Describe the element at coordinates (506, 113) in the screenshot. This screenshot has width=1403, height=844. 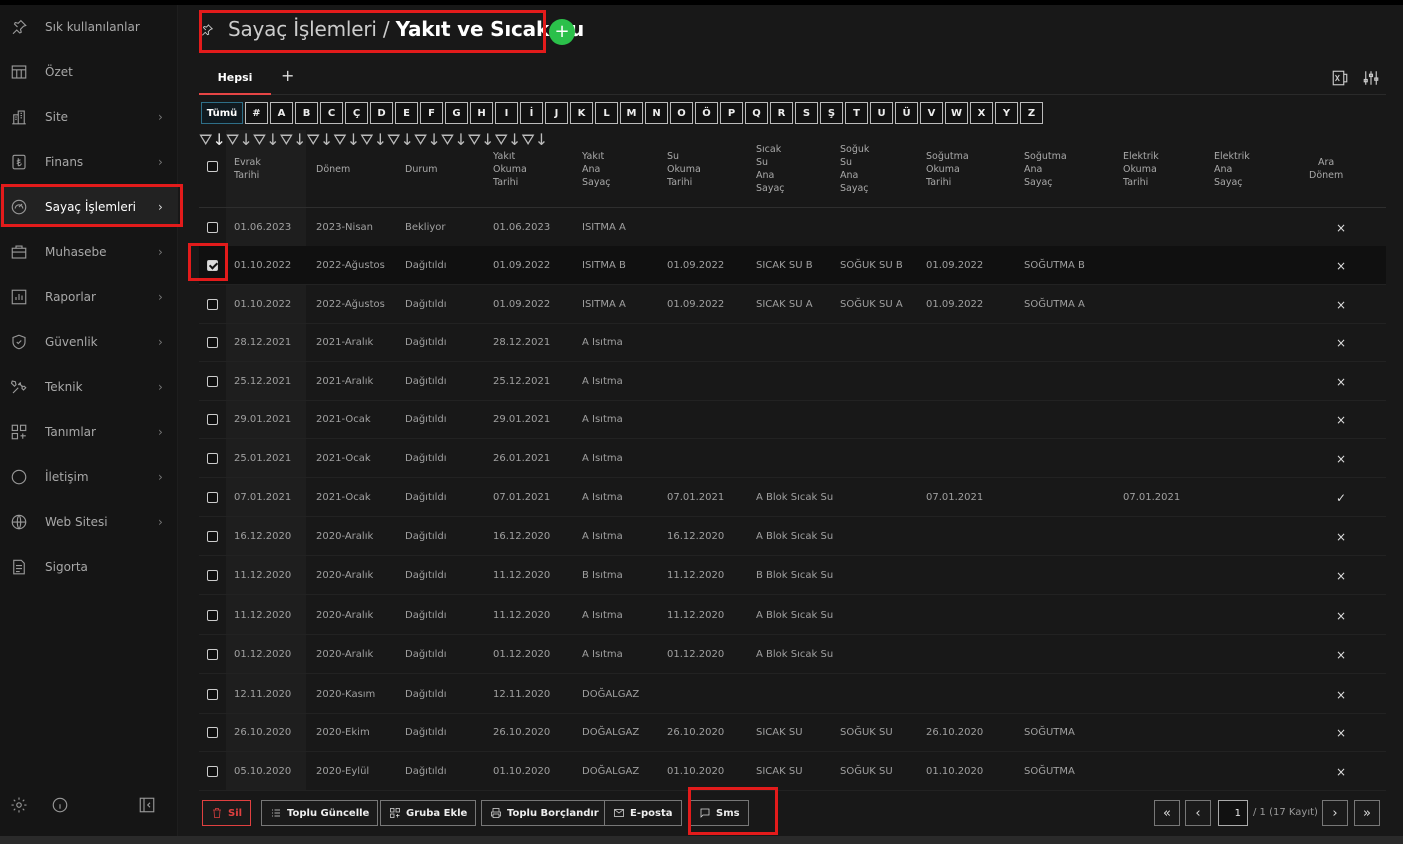
I see `letter-filter-button: I` at that location.